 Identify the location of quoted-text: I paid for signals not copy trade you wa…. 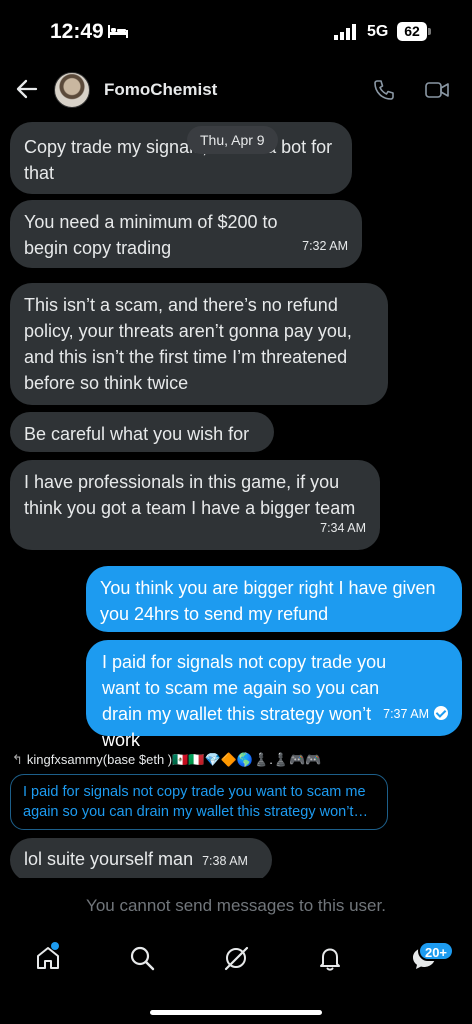
(194, 802).